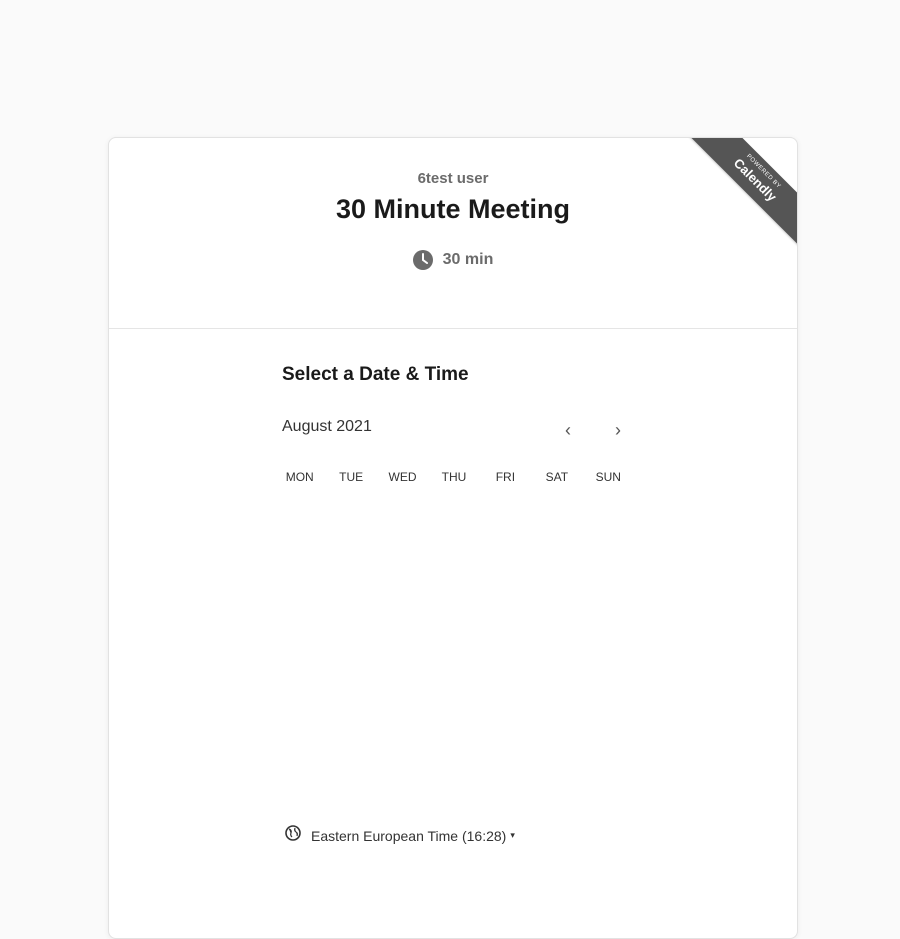 The height and width of the screenshot is (939, 900). What do you see at coordinates (351, 477) in the screenshot?
I see `weekday-label: TUE` at bounding box center [351, 477].